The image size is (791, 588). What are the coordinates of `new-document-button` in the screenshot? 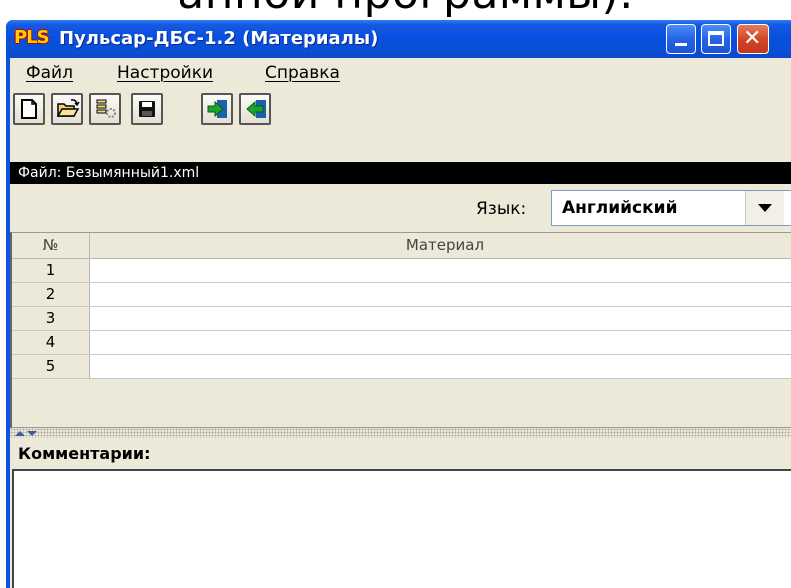 It's located at (29, 109).